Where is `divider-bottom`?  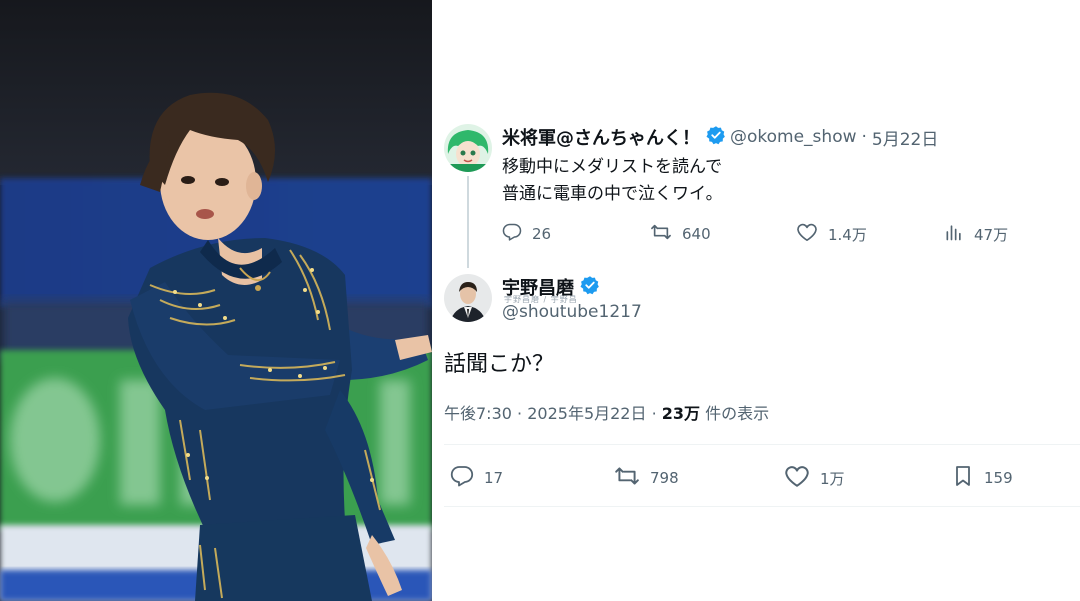
divider-bottom is located at coordinates (762, 506).